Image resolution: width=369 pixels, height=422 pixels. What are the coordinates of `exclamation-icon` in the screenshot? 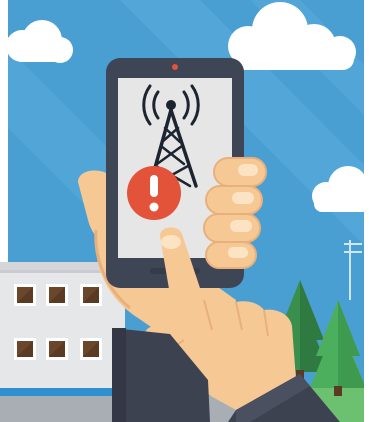 It's located at (154, 193).